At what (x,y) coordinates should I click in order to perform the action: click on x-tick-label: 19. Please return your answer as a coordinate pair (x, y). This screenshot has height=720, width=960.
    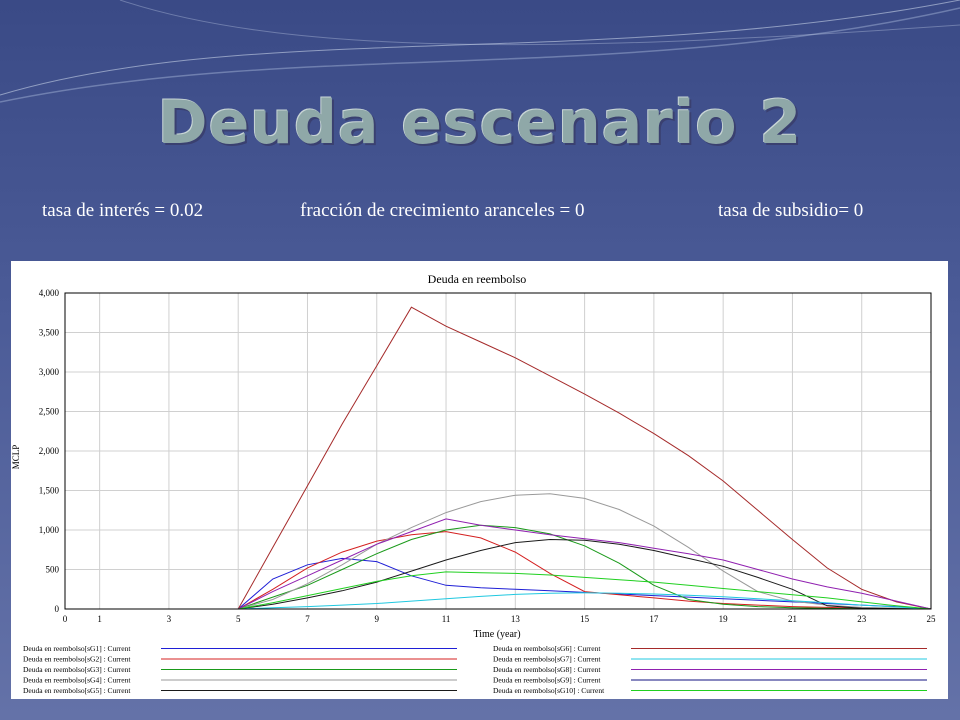
    Looking at the image, I should click on (724, 619).